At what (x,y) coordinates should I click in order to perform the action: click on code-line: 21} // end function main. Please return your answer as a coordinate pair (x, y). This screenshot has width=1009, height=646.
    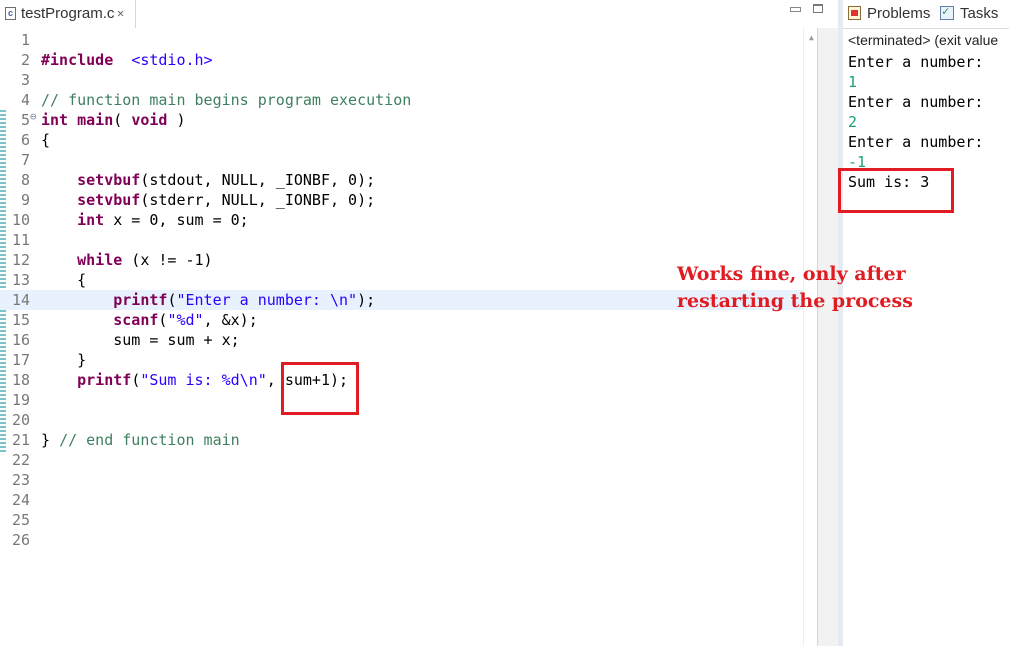
    Looking at the image, I should click on (401, 440).